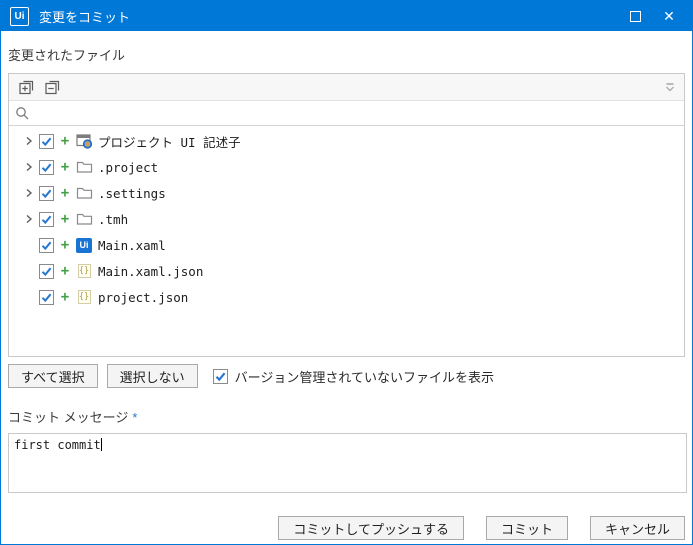 The height and width of the screenshot is (545, 693). Describe the element at coordinates (346, 219) in the screenshot. I see `tree-row-tmh-folder: + .tmh` at that location.